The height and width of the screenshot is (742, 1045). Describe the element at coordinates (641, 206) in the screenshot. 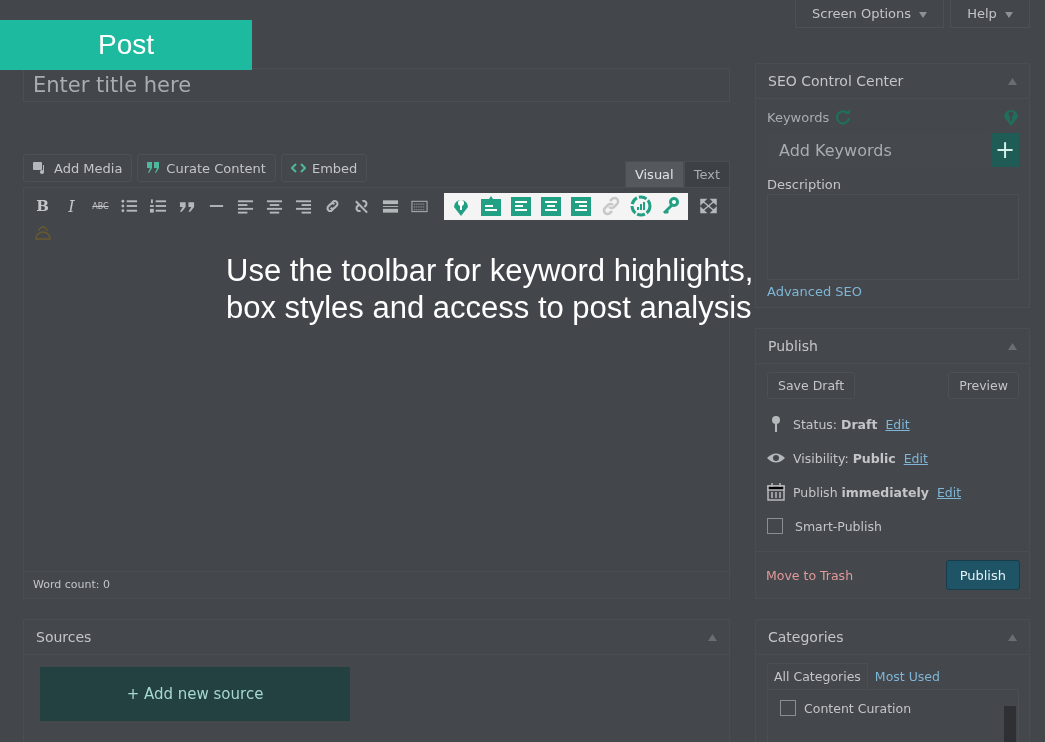

I see `chart-circle-icon` at that location.